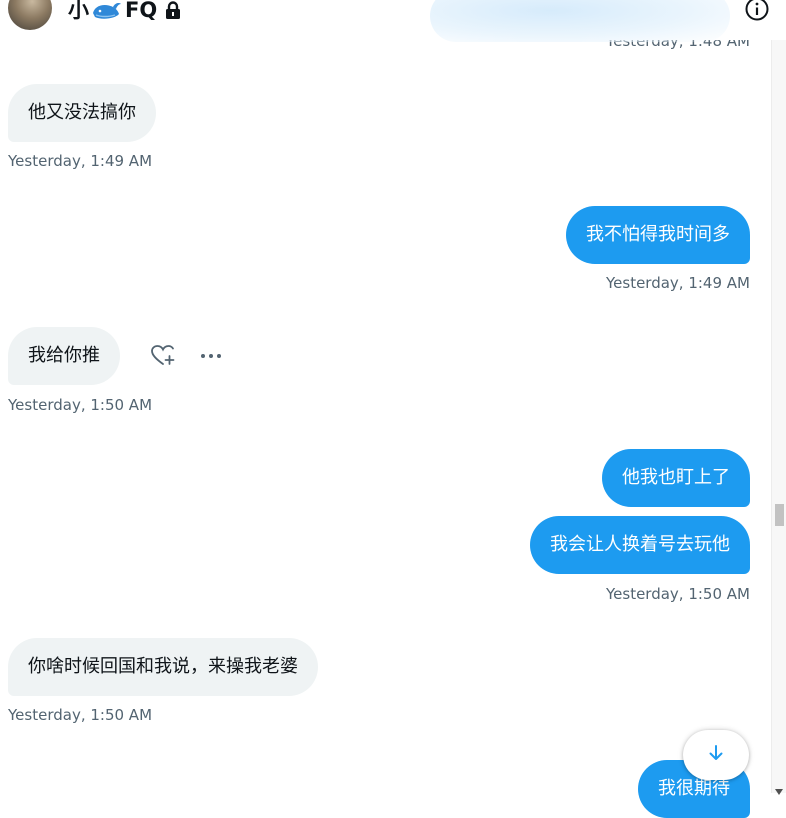  What do you see at coordinates (173, 10) in the screenshot?
I see `lock-icon` at bounding box center [173, 10].